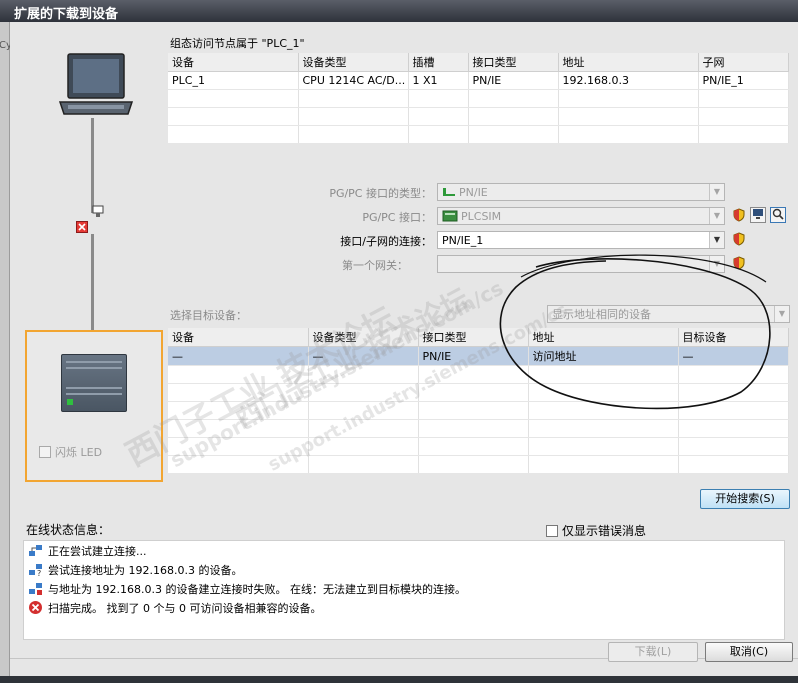 This screenshot has width=798, height=683. What do you see at coordinates (363, 356) in the screenshot?
I see `cell-device-type: —` at bounding box center [363, 356].